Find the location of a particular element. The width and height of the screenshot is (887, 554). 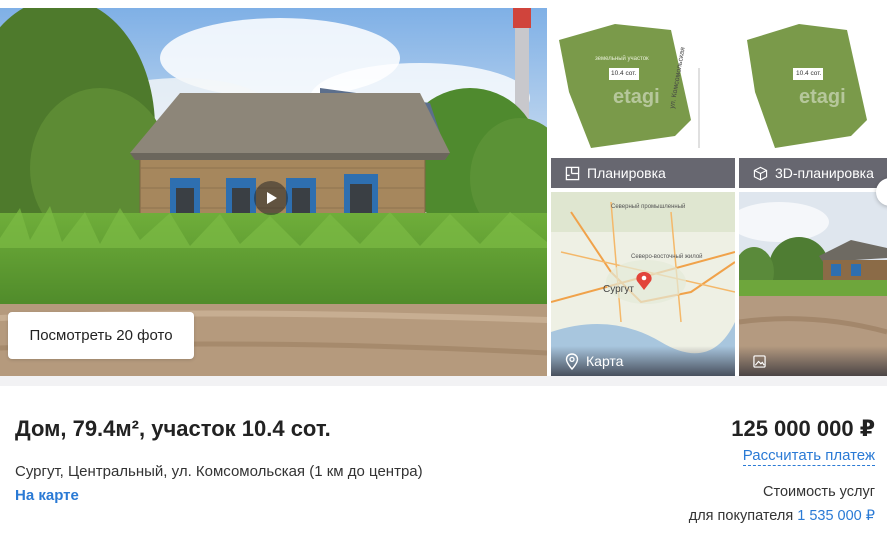

video-play-button is located at coordinates (271, 198).